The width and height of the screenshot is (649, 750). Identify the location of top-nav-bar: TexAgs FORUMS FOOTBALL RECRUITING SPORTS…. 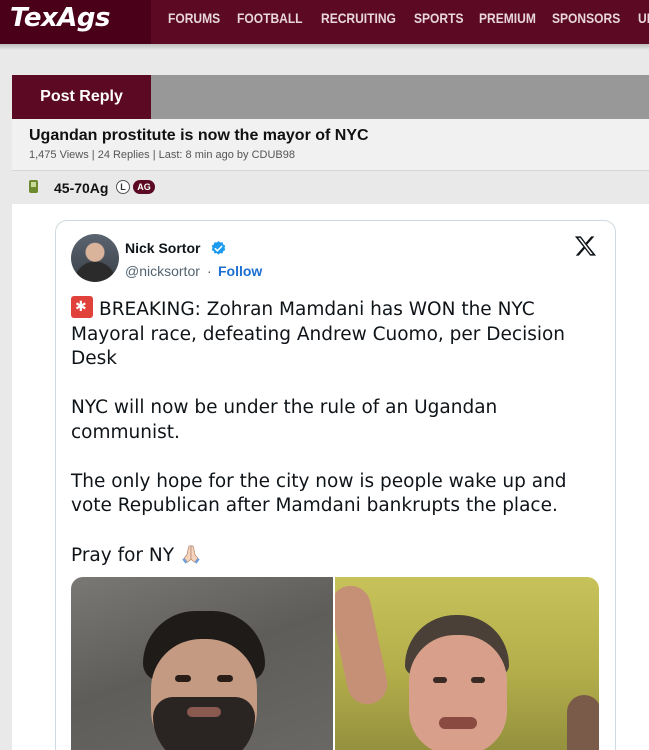
(324, 22).